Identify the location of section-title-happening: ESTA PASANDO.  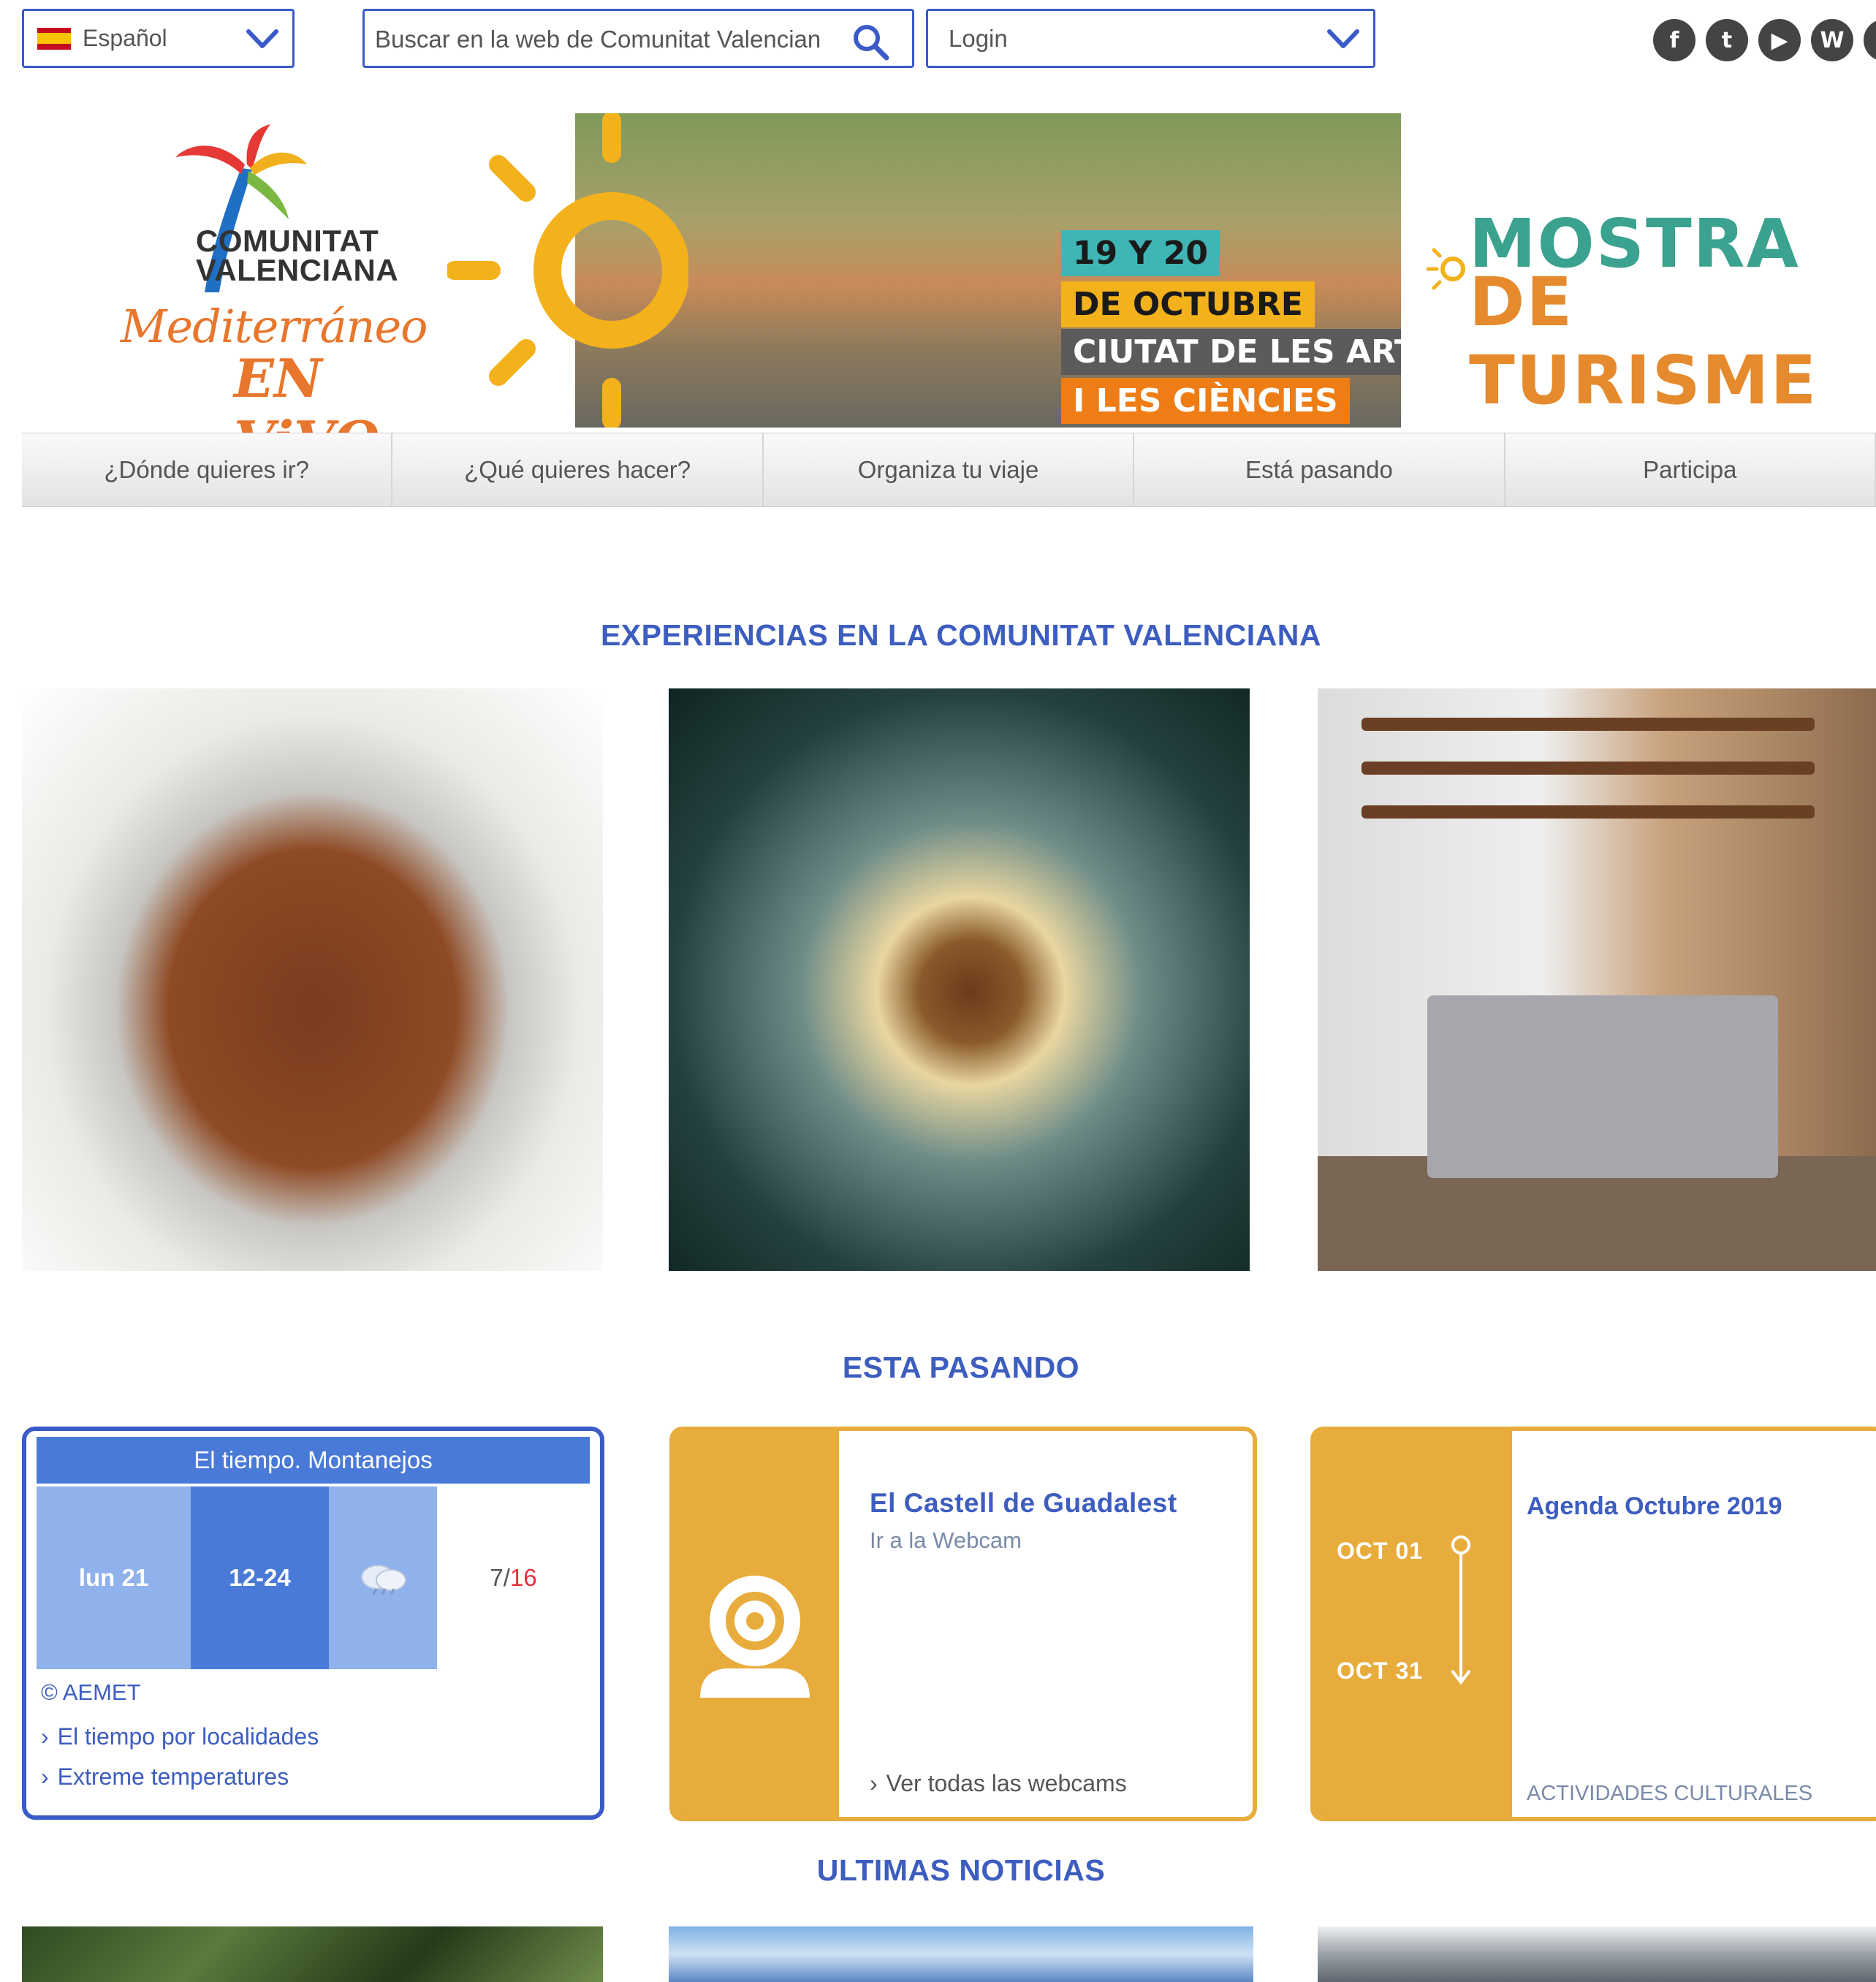
(961, 1367).